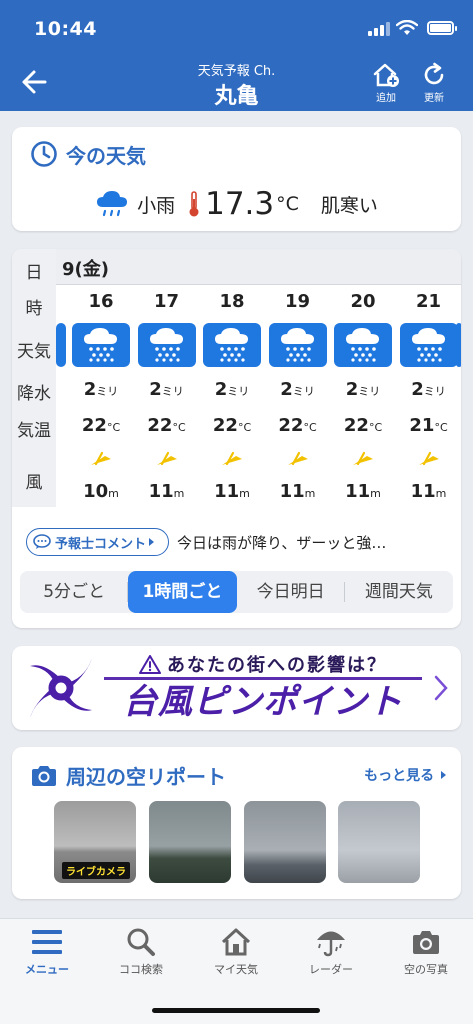 The image size is (473, 1024). Describe the element at coordinates (232, 425) in the screenshot. I see `hour-temperature: 22°C` at that location.